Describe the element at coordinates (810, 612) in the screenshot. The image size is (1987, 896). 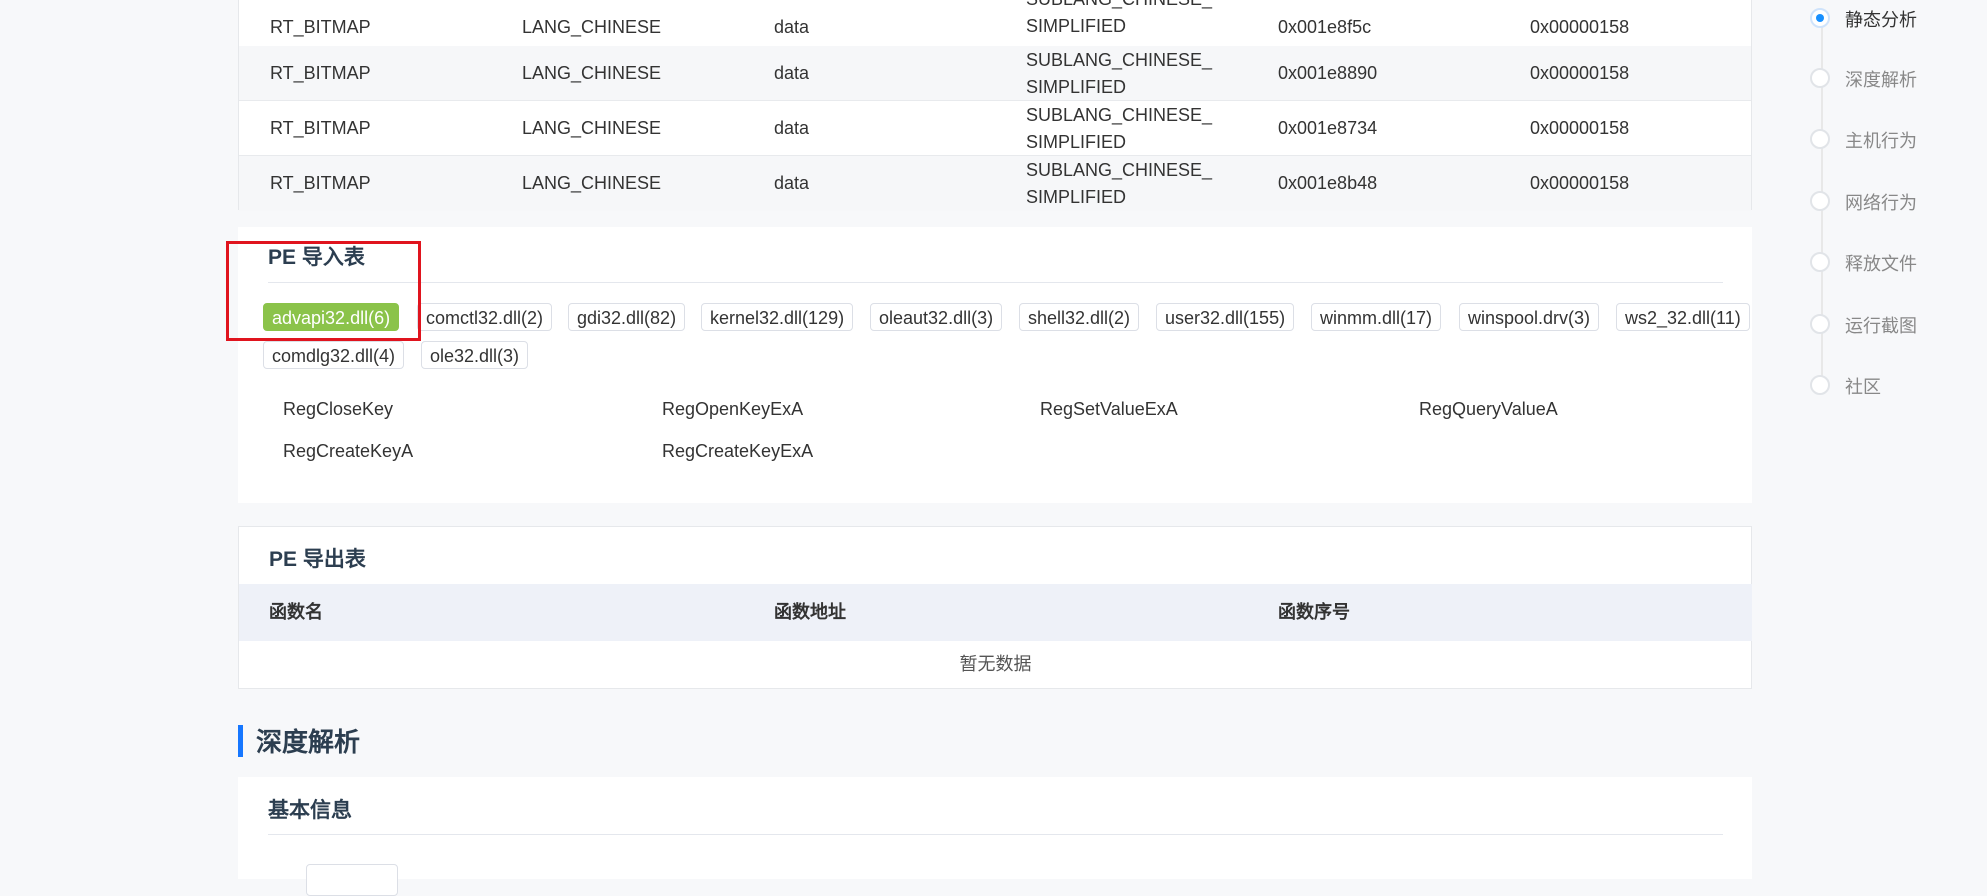
I see `column-header: 函数地址` at that location.